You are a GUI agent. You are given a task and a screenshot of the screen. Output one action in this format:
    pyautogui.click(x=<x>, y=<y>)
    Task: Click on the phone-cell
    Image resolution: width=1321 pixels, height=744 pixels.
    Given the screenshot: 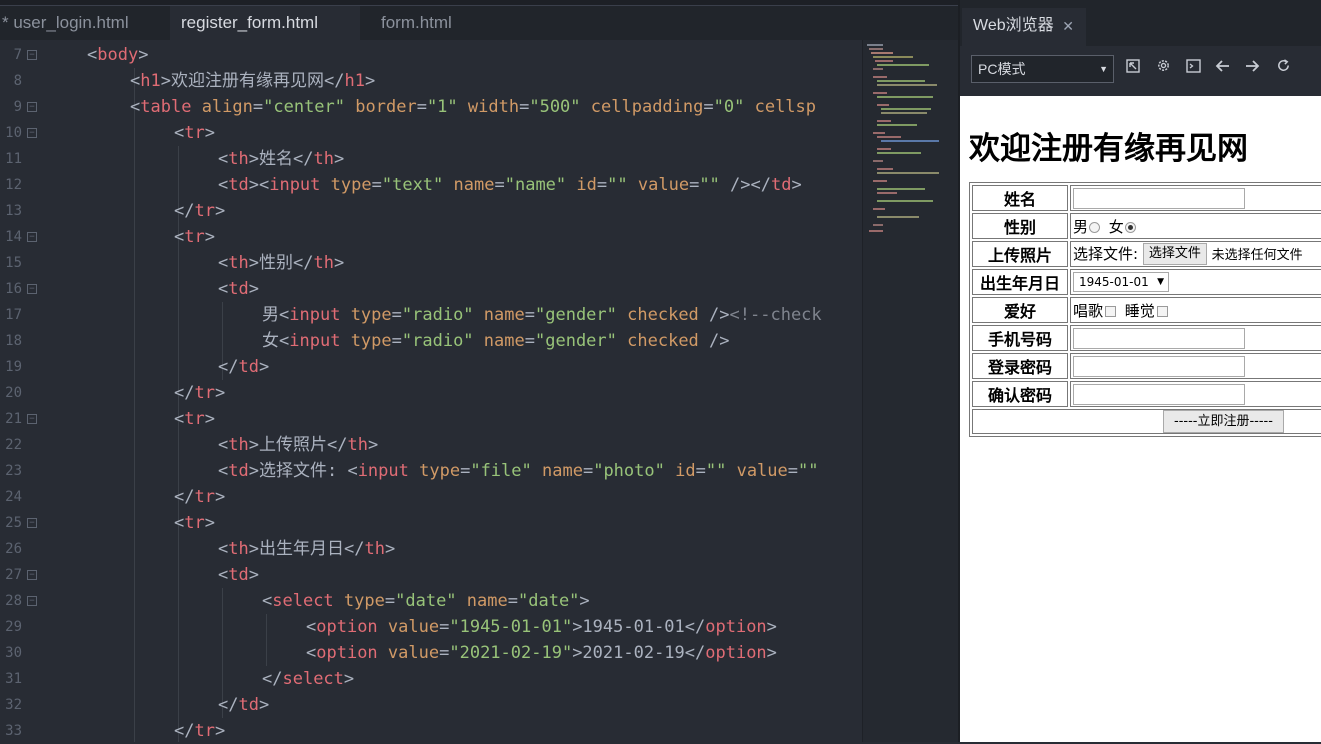 What is the action you would take?
    pyautogui.click(x=1195, y=338)
    